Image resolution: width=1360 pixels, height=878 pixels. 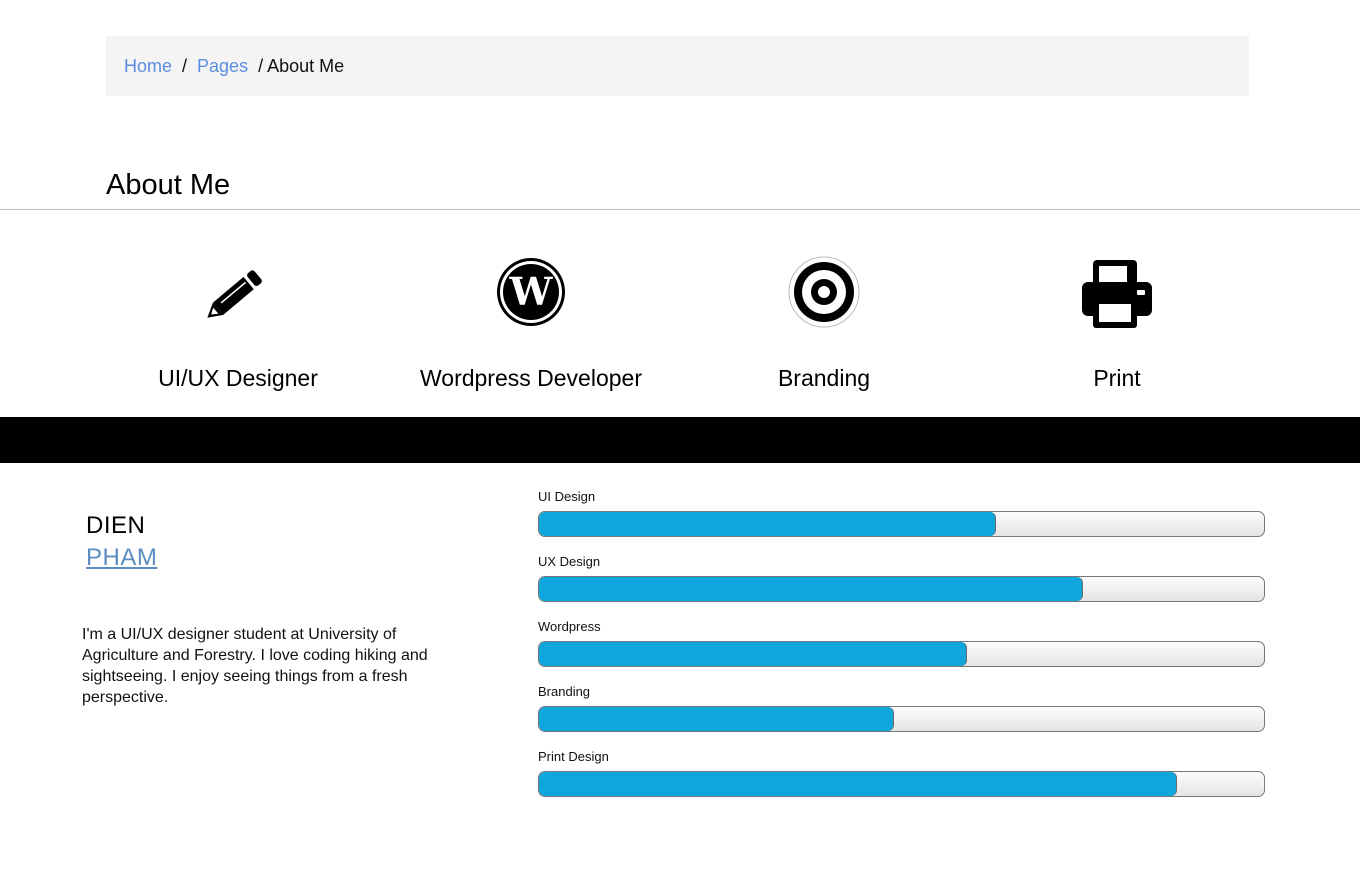 What do you see at coordinates (1117, 294) in the screenshot?
I see `printer-icon` at bounding box center [1117, 294].